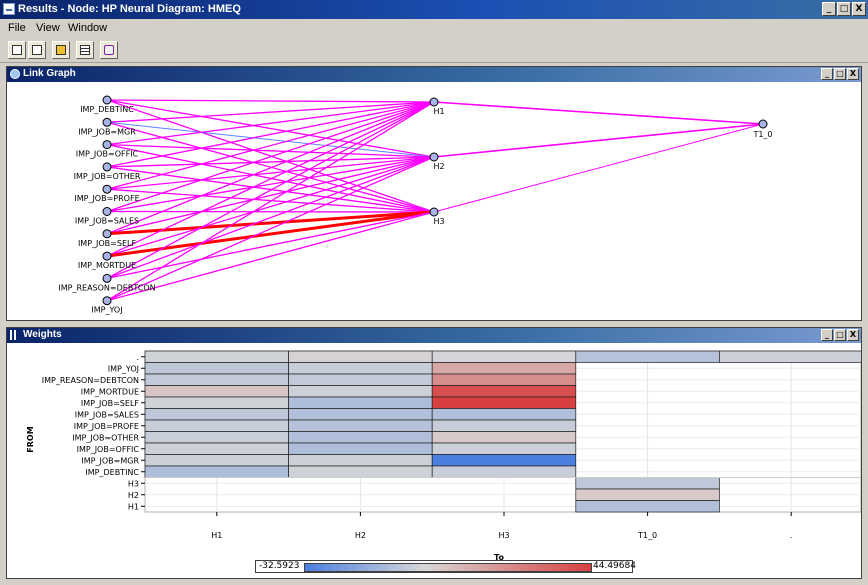 The image size is (868, 585). What do you see at coordinates (853, 335) in the screenshot?
I see `weights-close-button: X` at bounding box center [853, 335].